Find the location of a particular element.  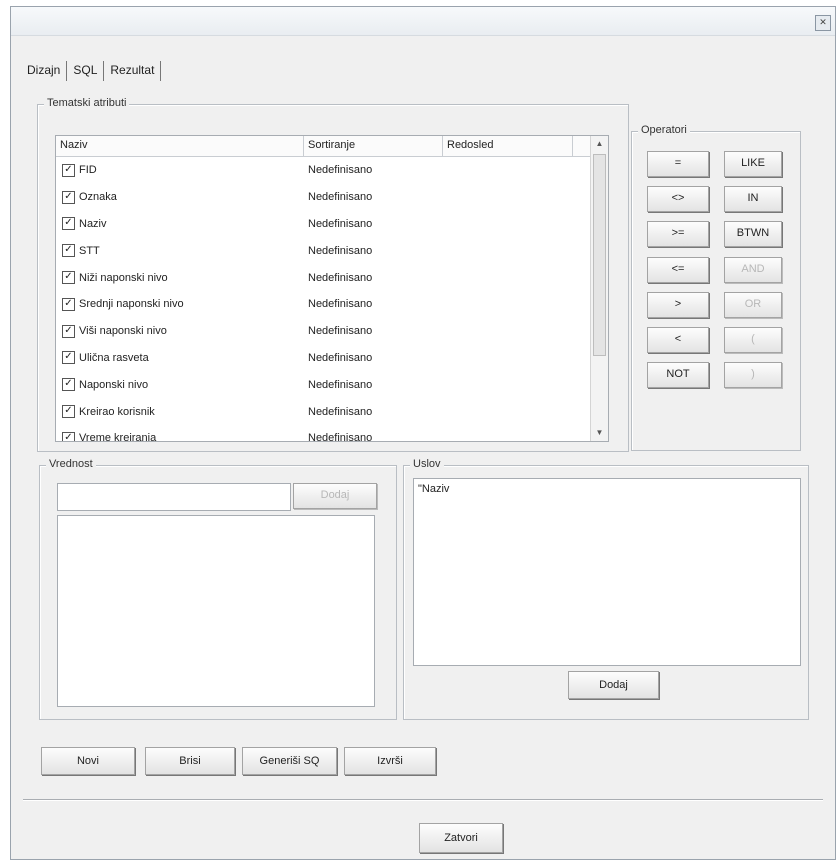

close-icon: ✕ is located at coordinates (823, 23).